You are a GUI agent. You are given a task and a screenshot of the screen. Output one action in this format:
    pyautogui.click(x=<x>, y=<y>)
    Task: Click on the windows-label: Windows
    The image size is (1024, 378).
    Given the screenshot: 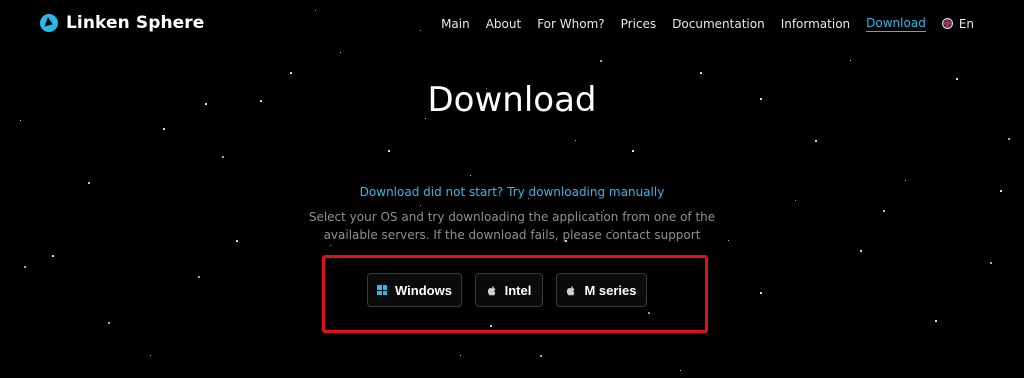 What is the action you would take?
    pyautogui.click(x=423, y=290)
    